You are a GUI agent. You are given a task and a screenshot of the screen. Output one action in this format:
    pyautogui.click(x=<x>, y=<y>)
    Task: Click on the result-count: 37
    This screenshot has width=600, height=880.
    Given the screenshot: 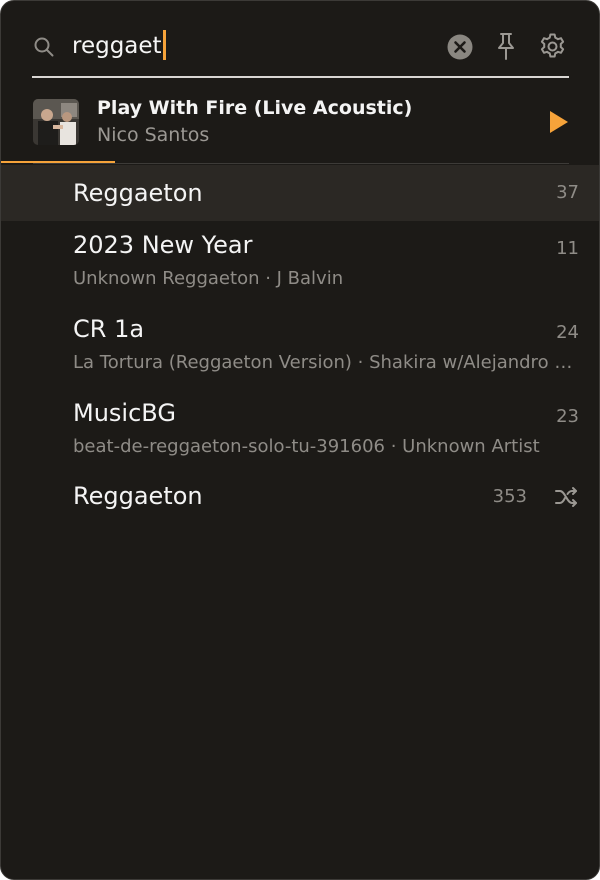 What is the action you would take?
    pyautogui.click(x=567, y=192)
    